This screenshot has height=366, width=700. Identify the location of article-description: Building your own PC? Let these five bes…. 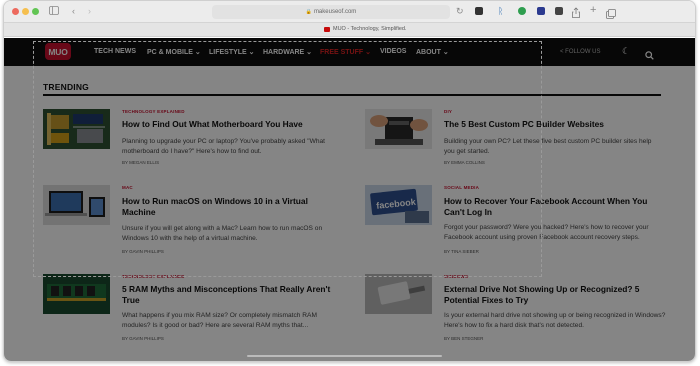
(548, 146).